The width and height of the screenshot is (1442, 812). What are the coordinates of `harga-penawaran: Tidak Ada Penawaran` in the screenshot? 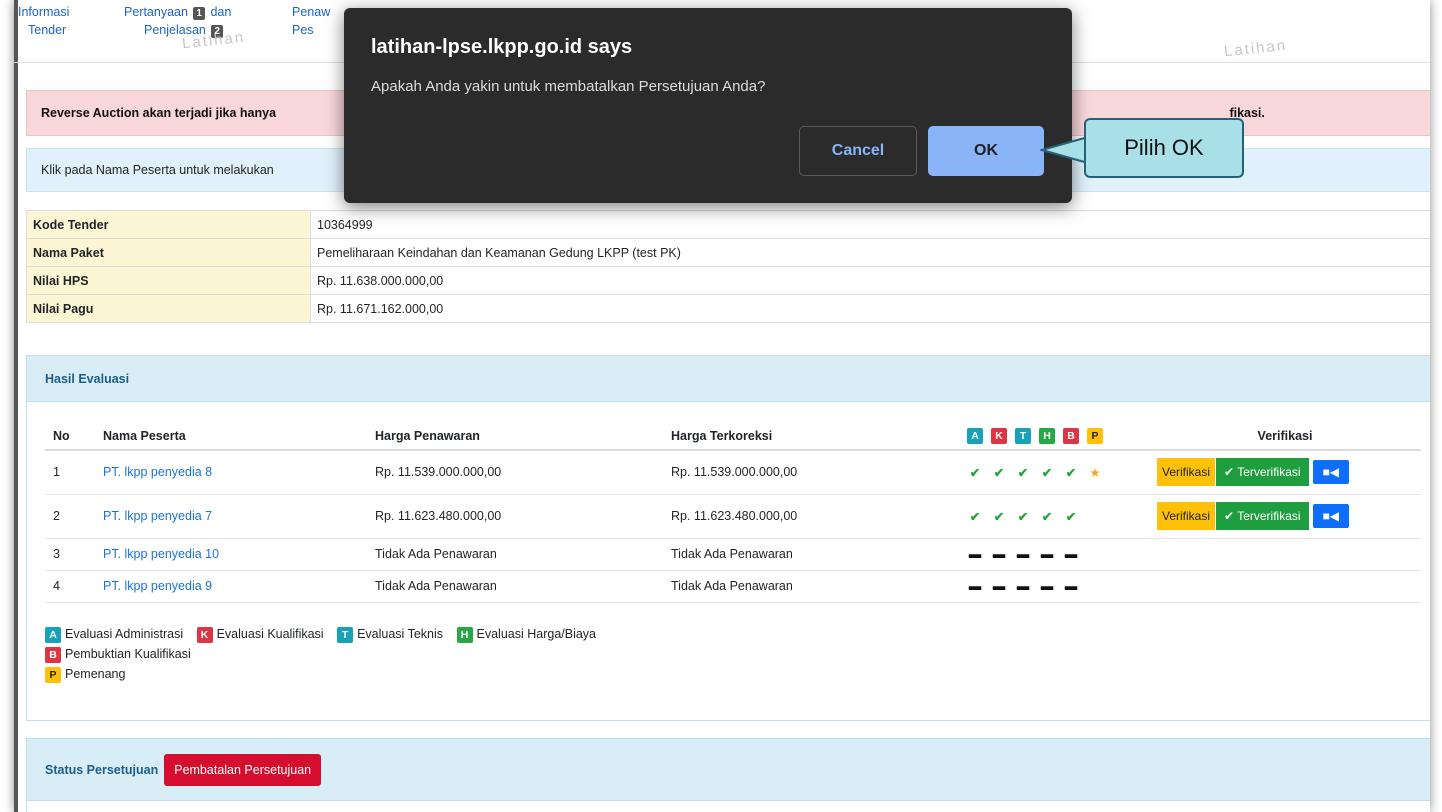 It's located at (515, 586).